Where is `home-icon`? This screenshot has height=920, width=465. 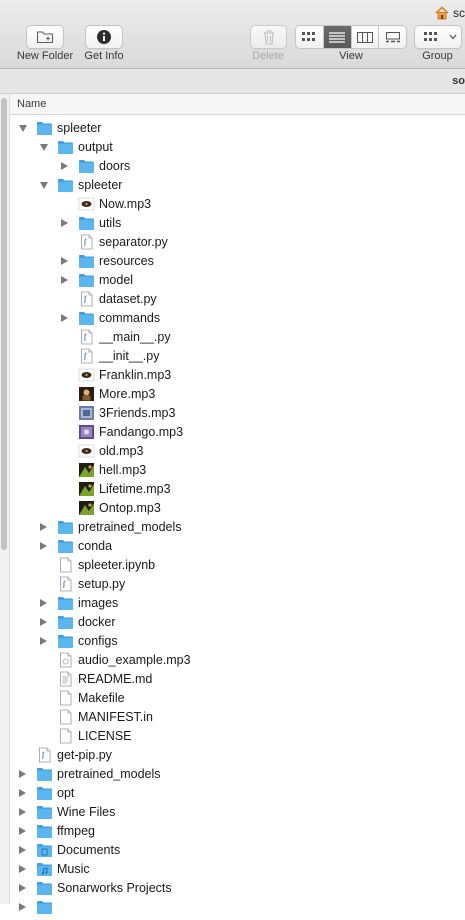 home-icon is located at coordinates (442, 13).